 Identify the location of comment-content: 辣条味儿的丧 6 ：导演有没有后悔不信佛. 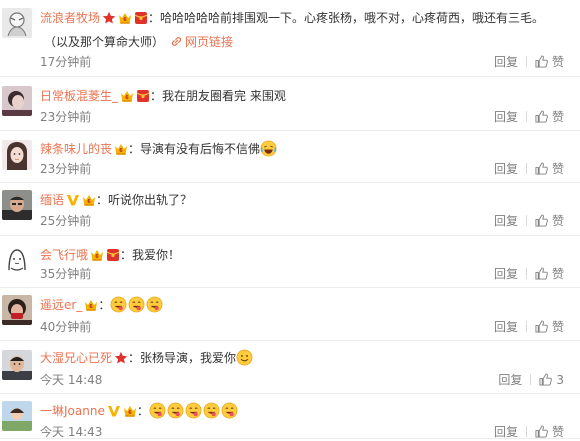
(159, 149).